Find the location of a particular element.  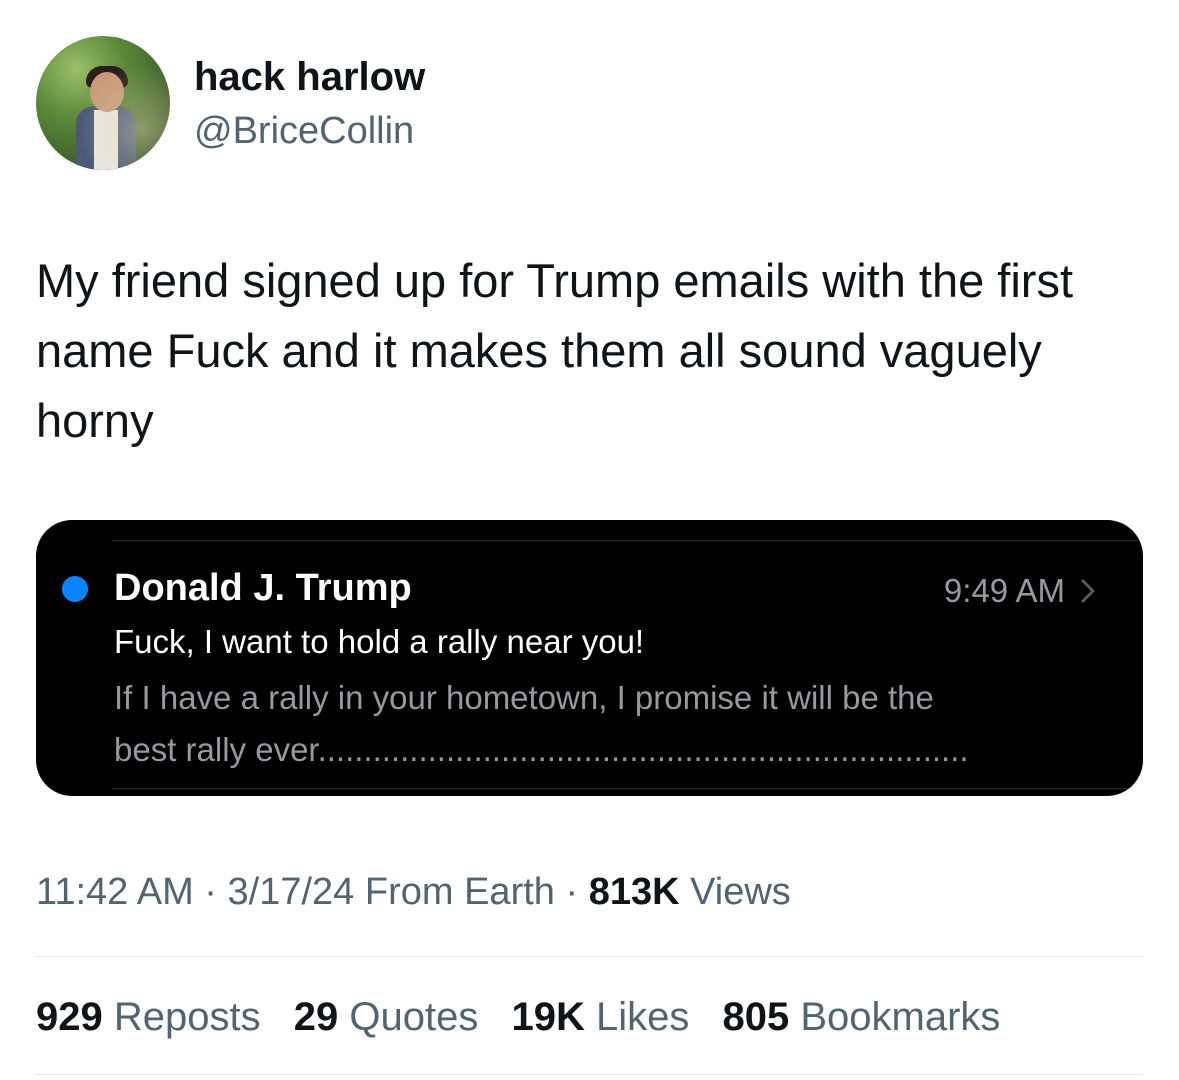

stat-count: 805 is located at coordinates (756, 1017).